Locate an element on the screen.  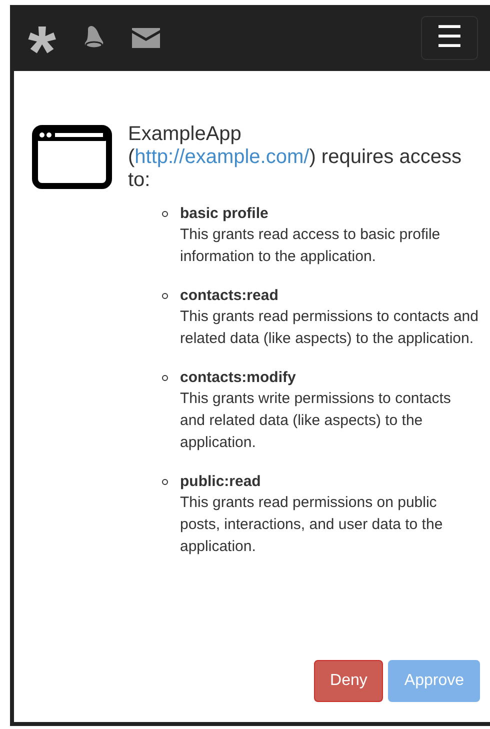
menu-button: ☰ is located at coordinates (449, 38).